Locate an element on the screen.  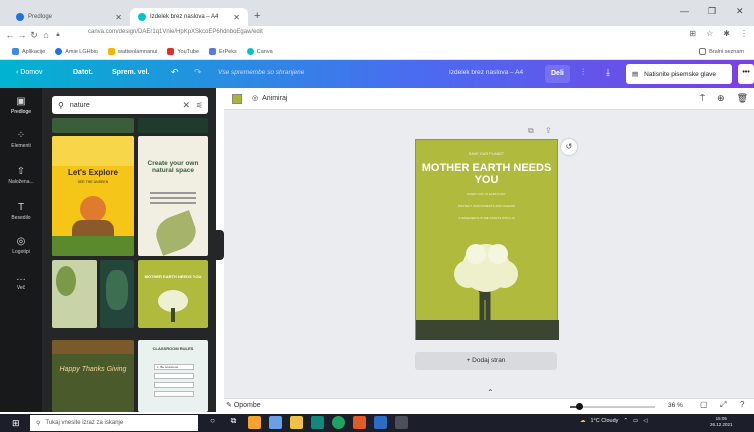
template-thumbnail-mother-earth: MOTHER EARTH NEEDS YOU is located at coordinates (173, 294).